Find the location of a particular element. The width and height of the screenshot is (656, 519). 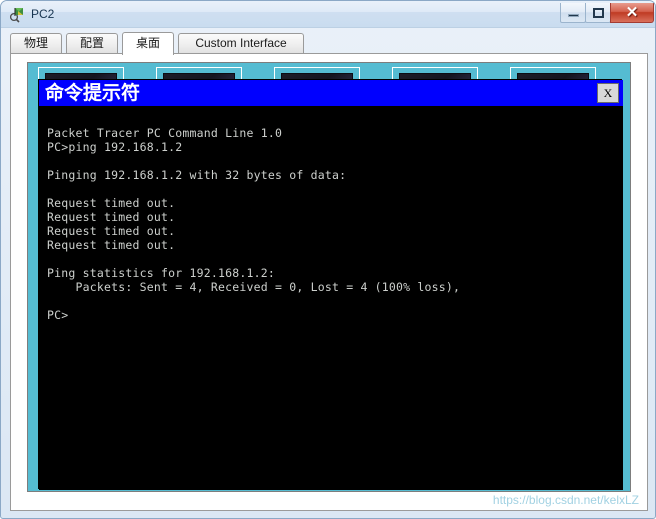

window-titlebar: PC2 ✕ is located at coordinates (328, 14).